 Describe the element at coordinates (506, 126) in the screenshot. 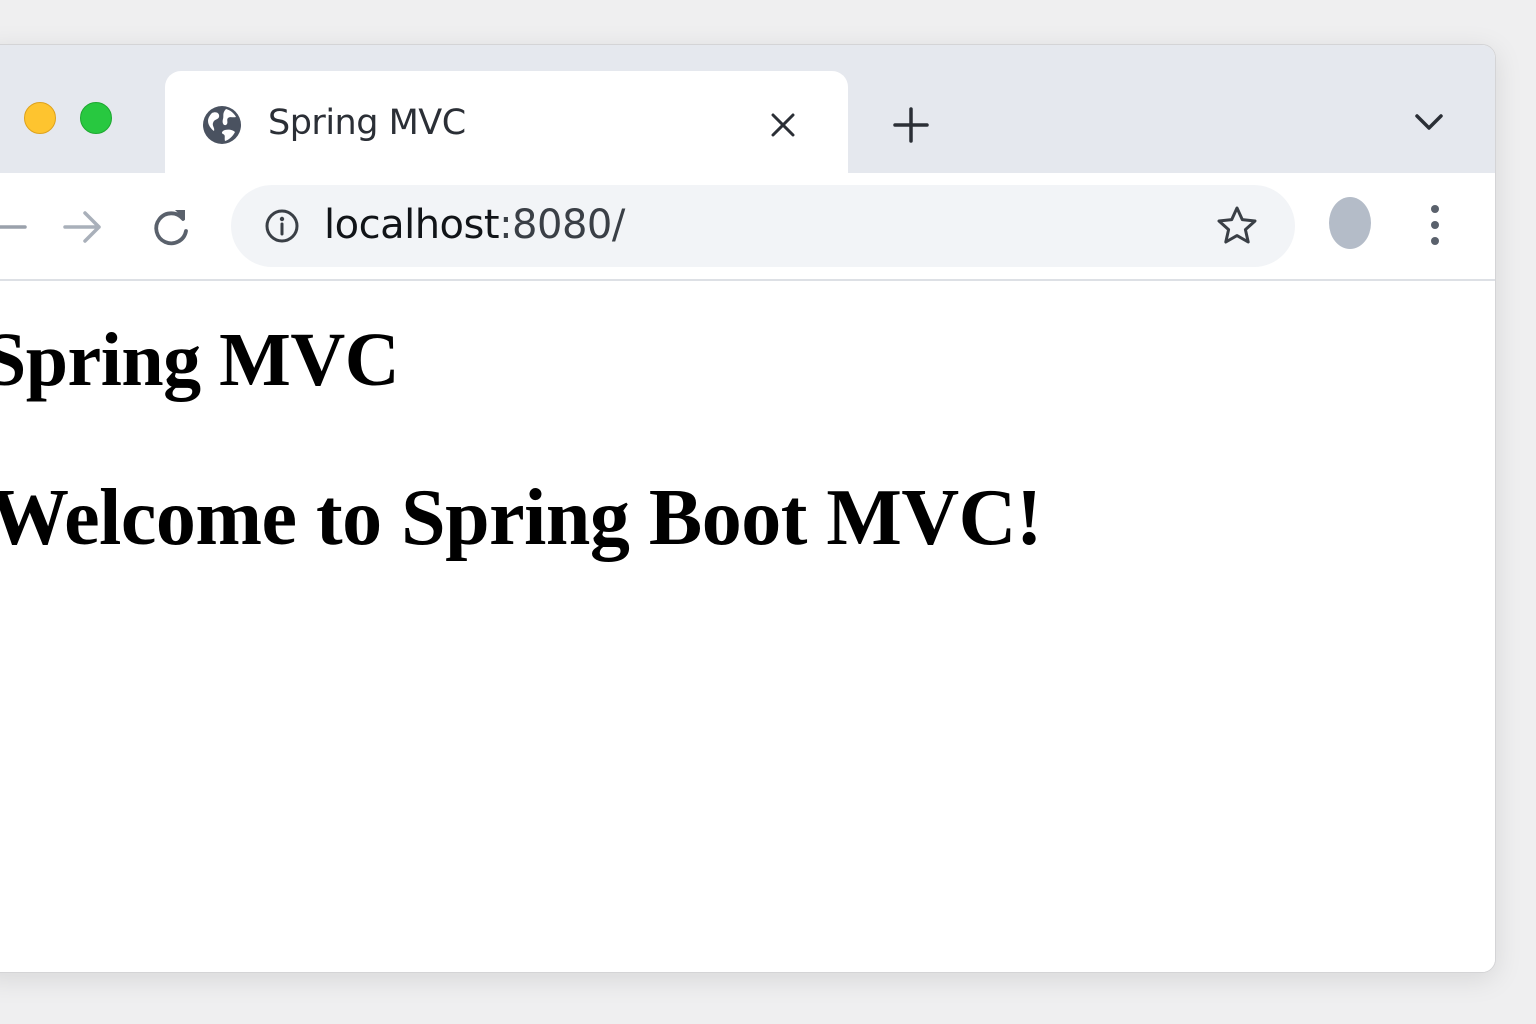

I see `tab-active: Spring MVC` at that location.